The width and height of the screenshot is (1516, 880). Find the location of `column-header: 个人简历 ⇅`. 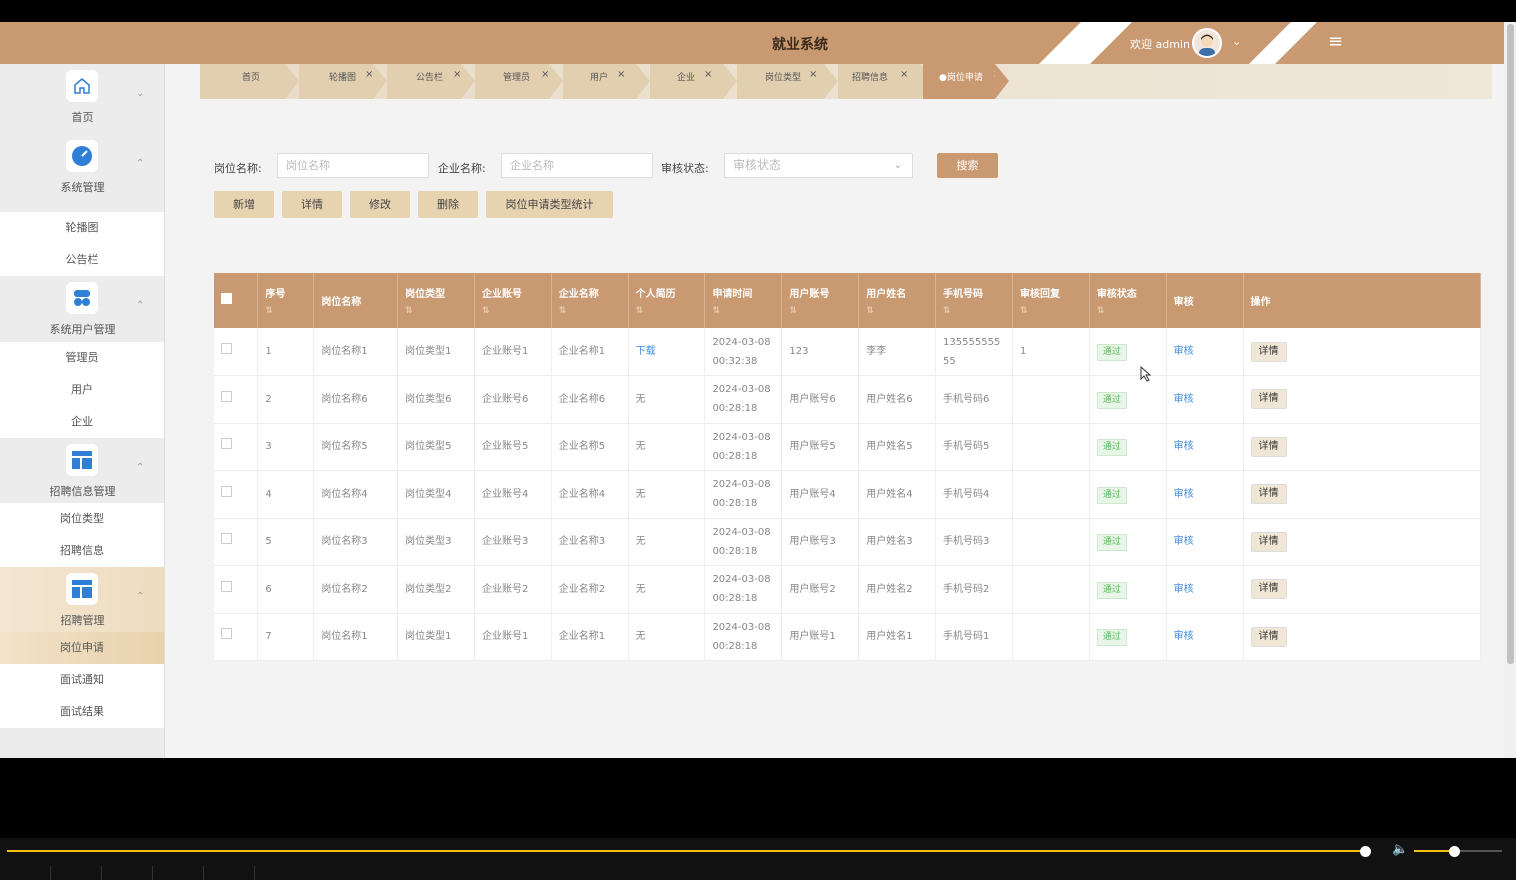

column-header: 个人简历 ⇅ is located at coordinates (667, 300).